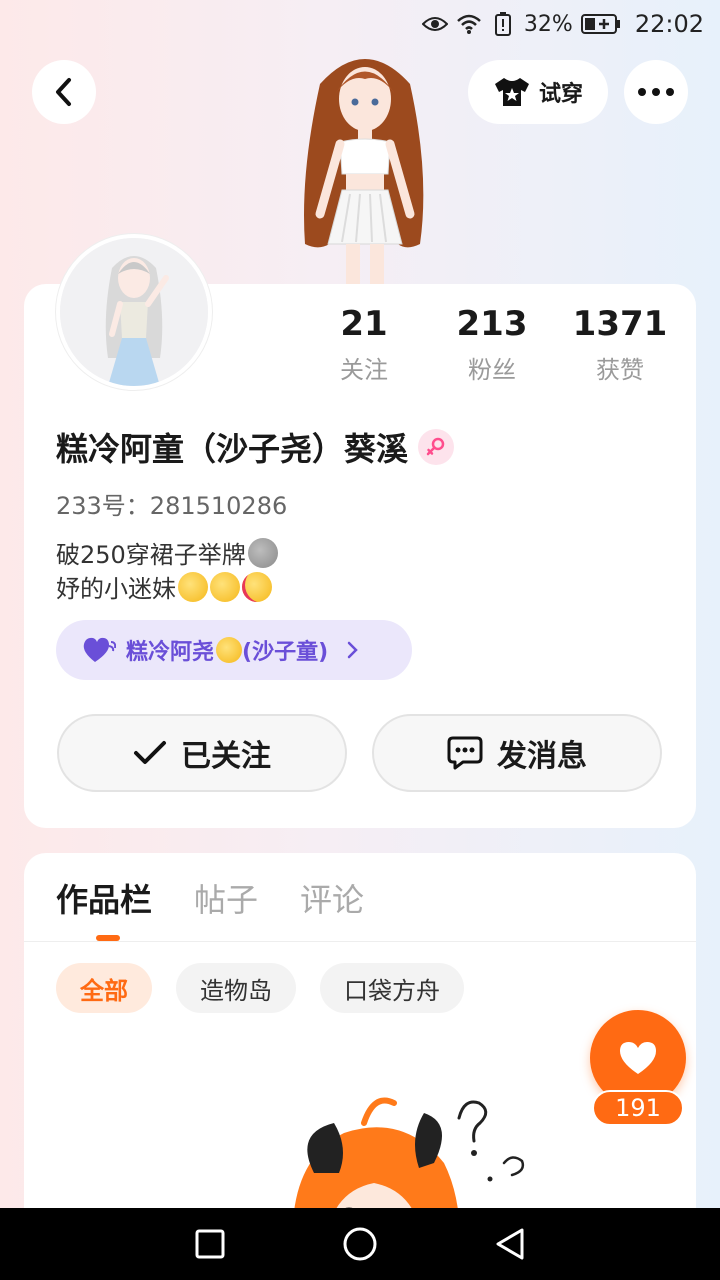 The width and height of the screenshot is (720, 1280). Describe the element at coordinates (332, 898) in the screenshot. I see `tab-comments: 评论` at that location.